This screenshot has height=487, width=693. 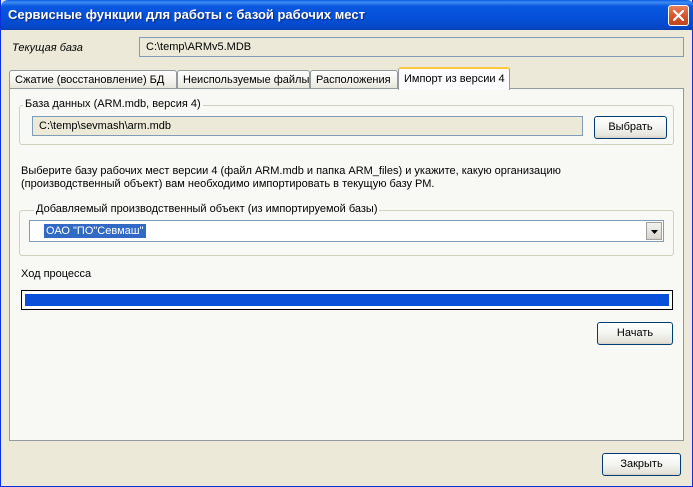 I want to click on db-group-caption: База данных (ARM.mdb, версия 4), so click(x=113, y=104).